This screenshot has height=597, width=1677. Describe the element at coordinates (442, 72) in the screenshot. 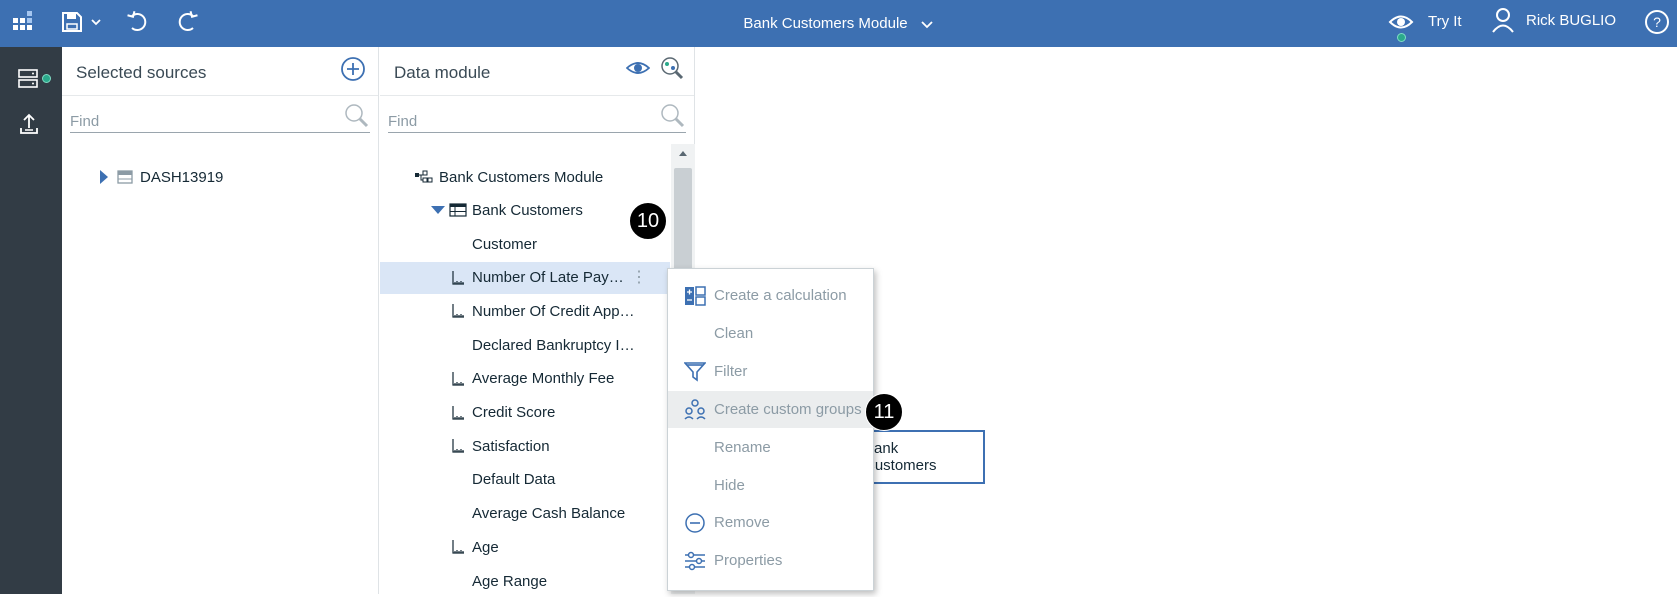

I see `panel-title: Data module` at that location.